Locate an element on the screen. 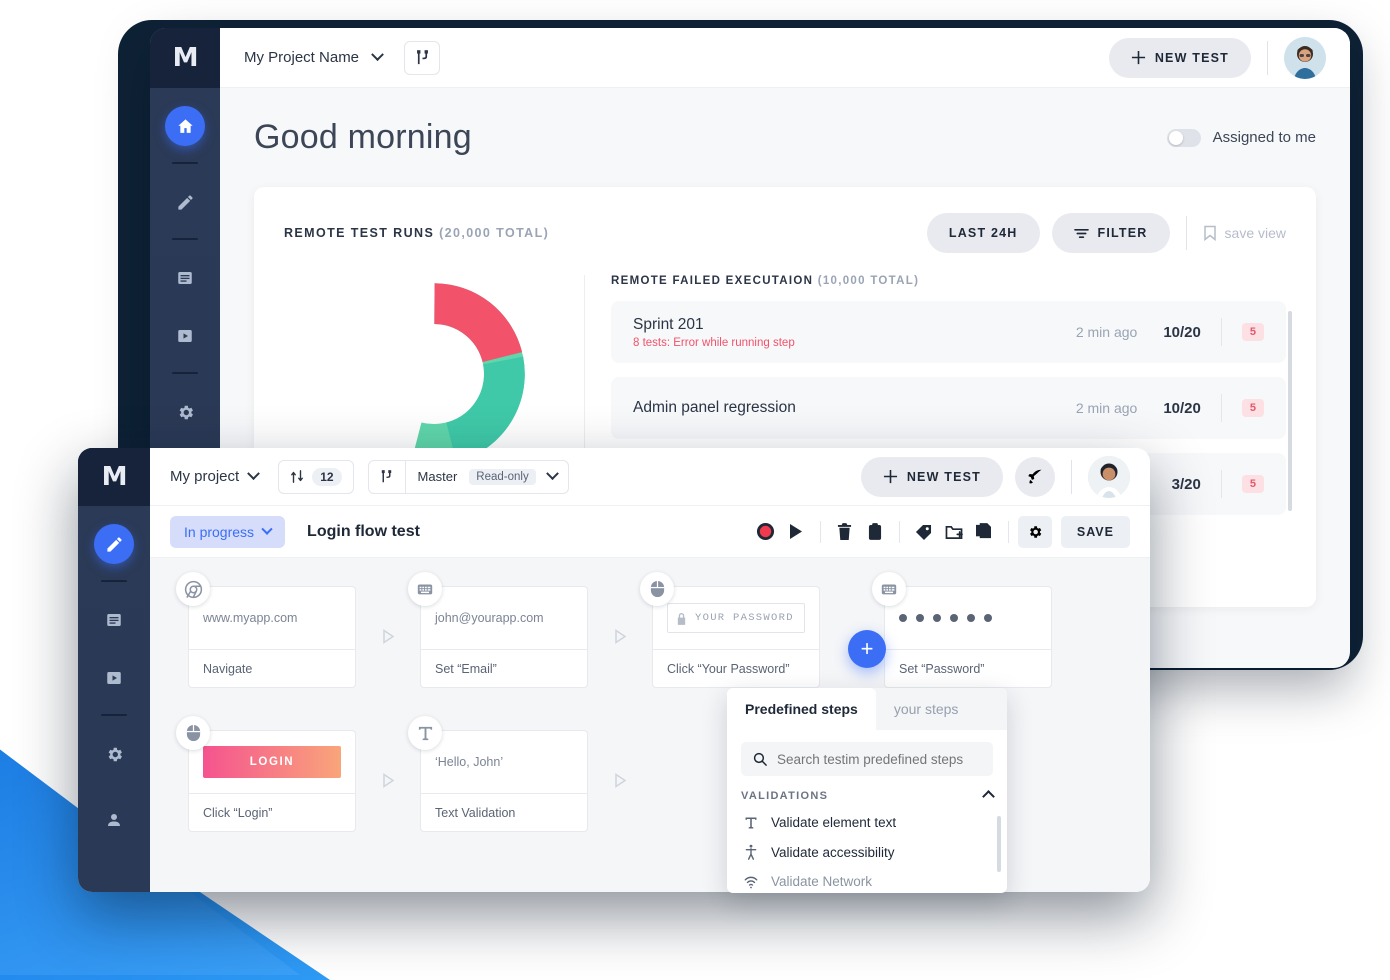 This screenshot has height=980, width=1390. step-preview: LOGIN is located at coordinates (272, 762).